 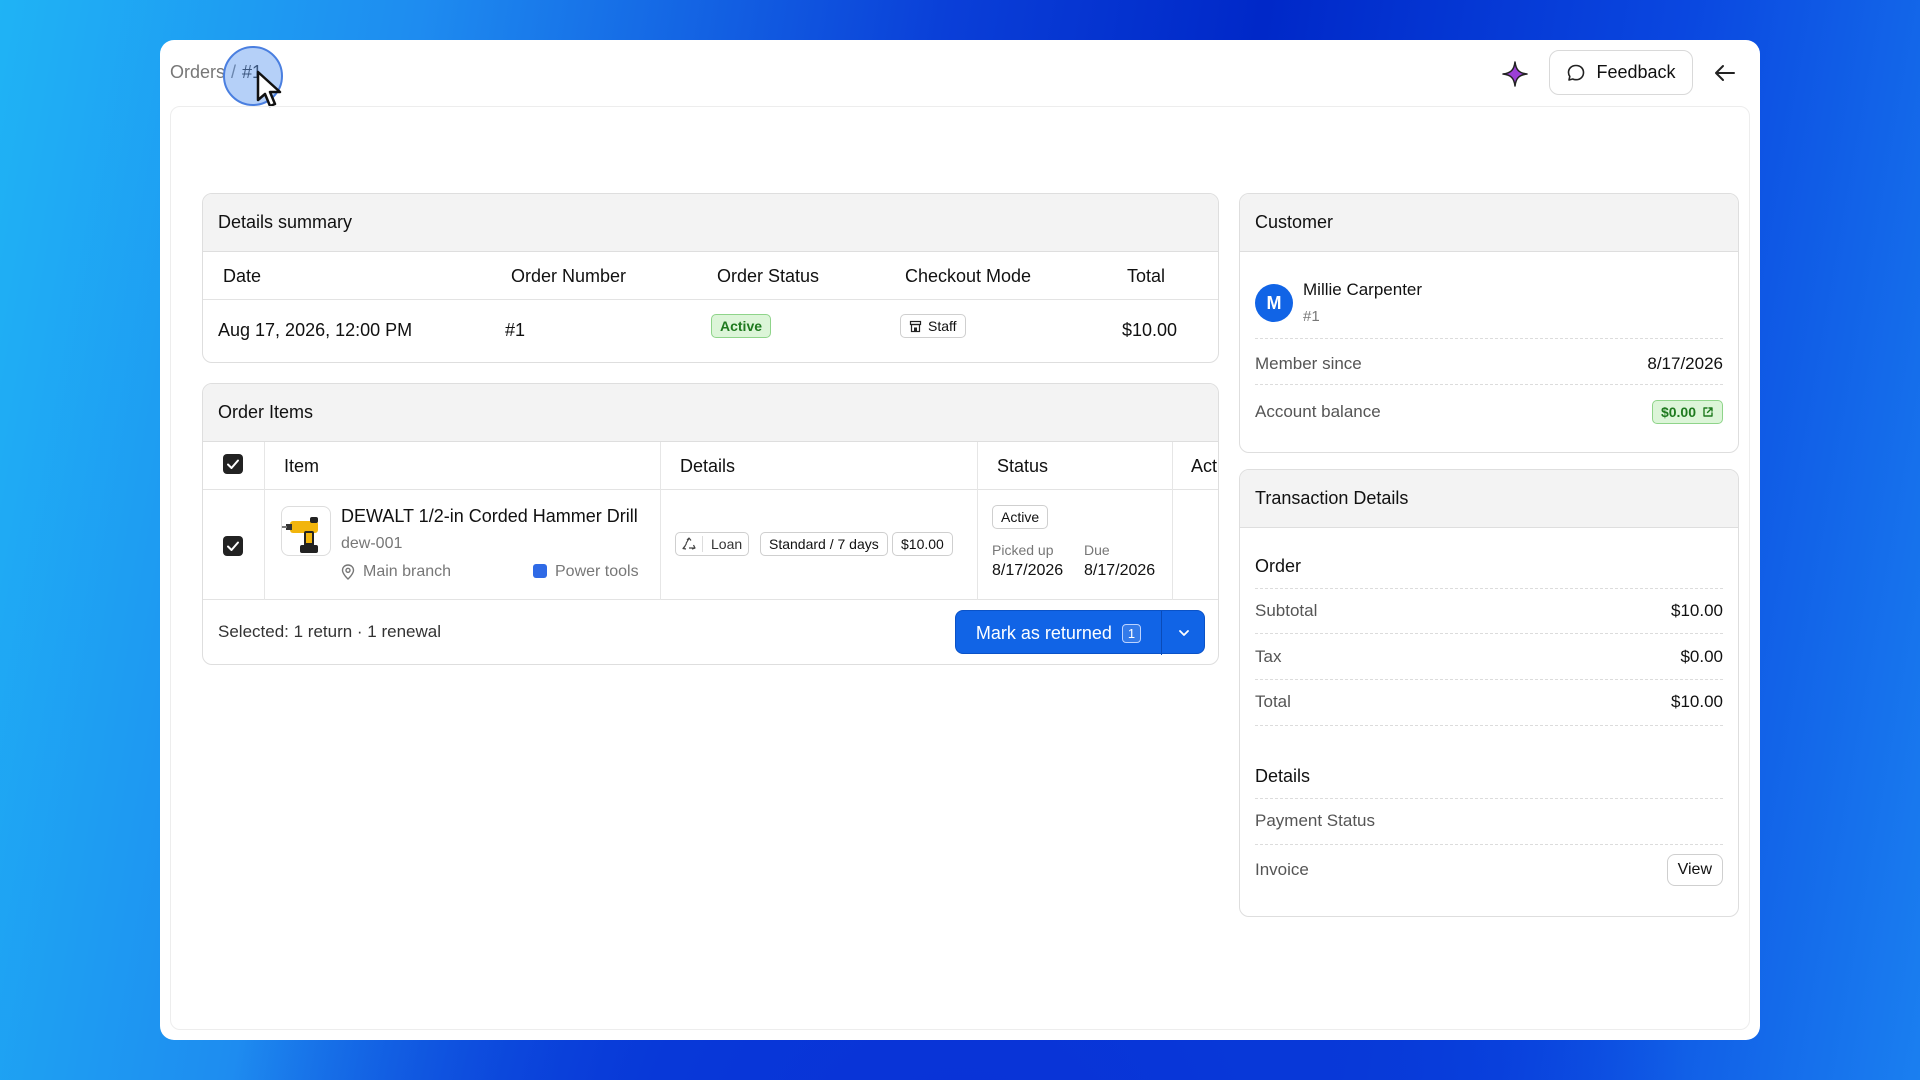 I want to click on col-order-number: Order Number, so click(x=569, y=276).